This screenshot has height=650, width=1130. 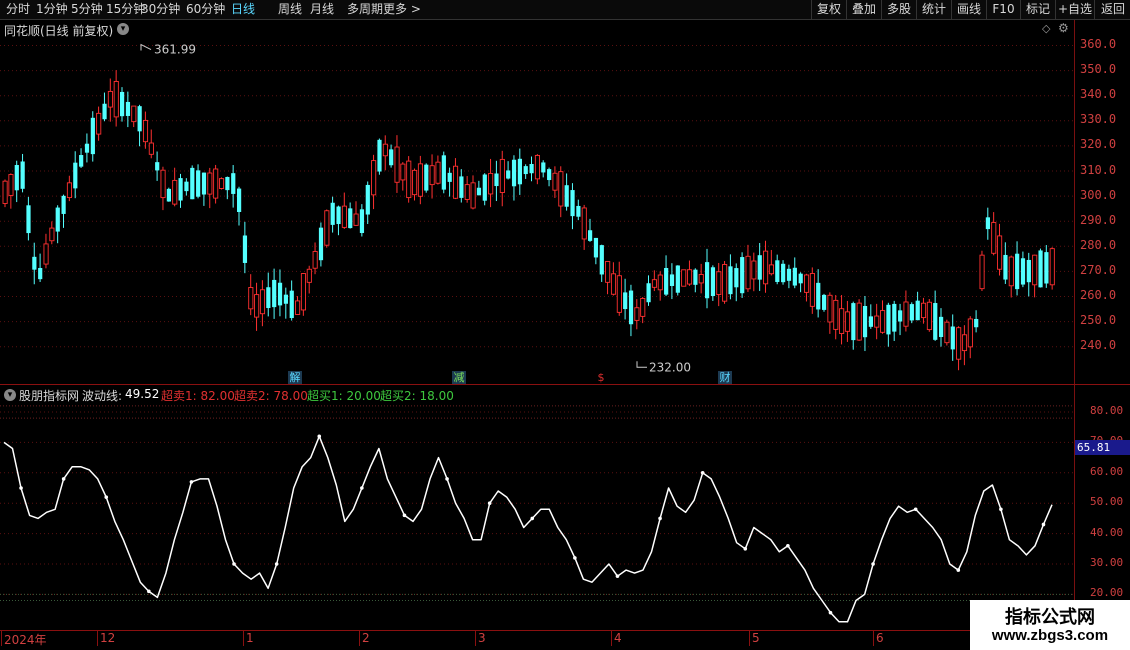 What do you see at coordinates (618, 638) in the screenshot?
I see `x-axis-label: 4` at bounding box center [618, 638].